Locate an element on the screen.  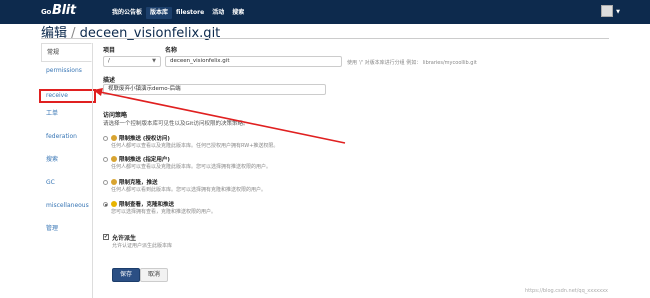
save-button: 保存 is located at coordinates (126, 275).